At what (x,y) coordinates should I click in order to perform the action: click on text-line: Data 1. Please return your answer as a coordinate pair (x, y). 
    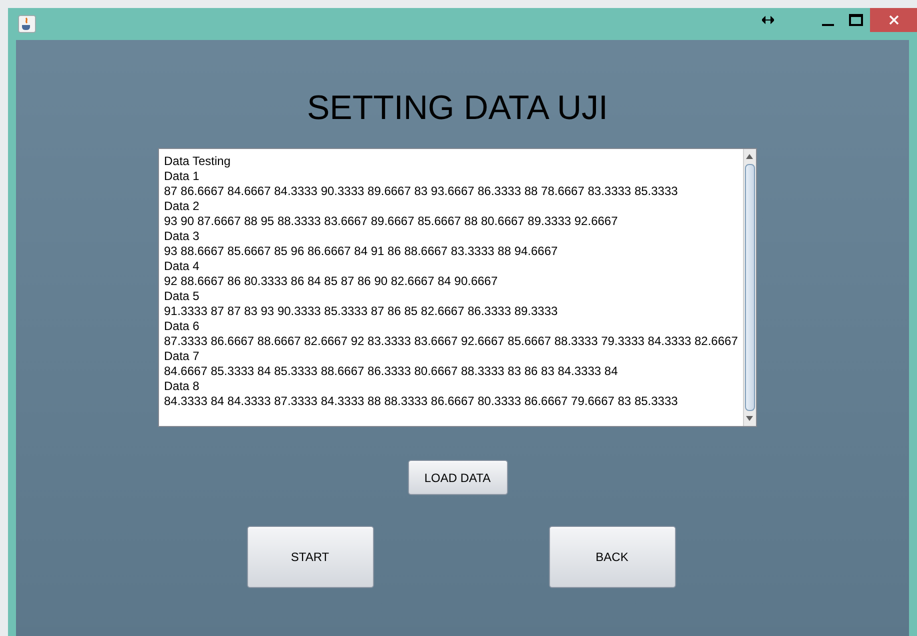
    Looking at the image, I should click on (182, 176).